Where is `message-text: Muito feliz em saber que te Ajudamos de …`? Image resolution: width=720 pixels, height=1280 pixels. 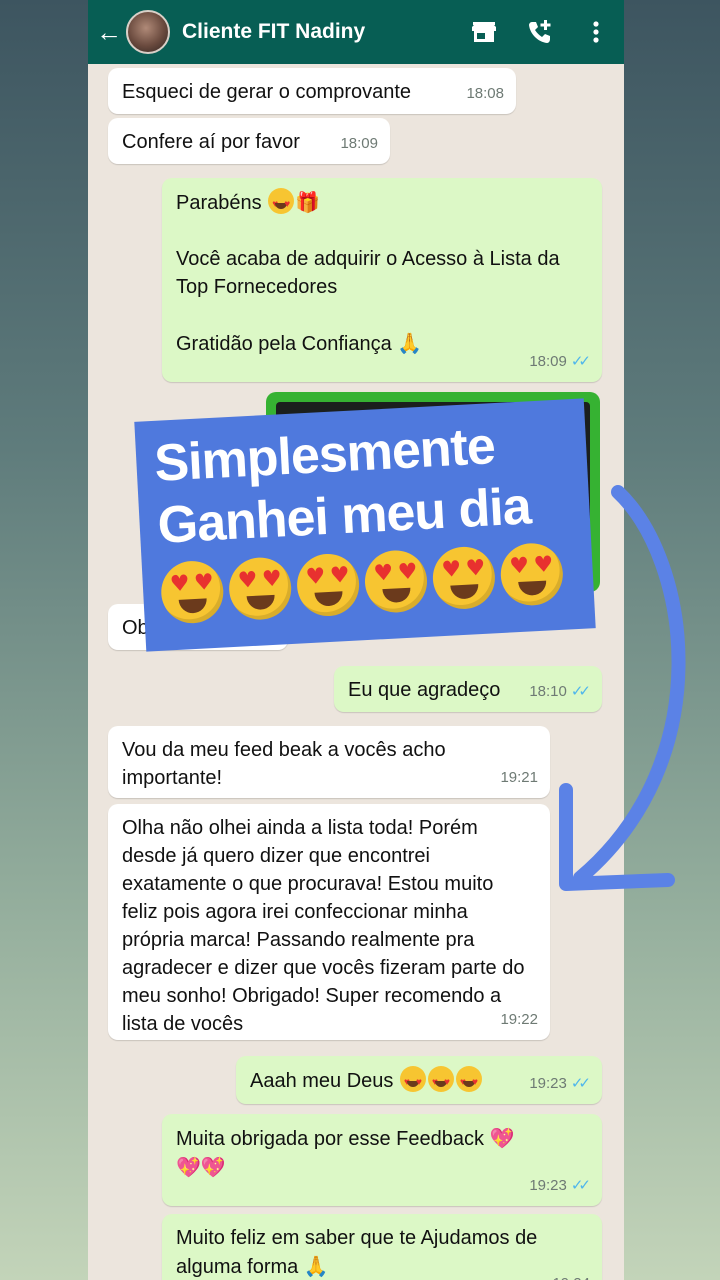
message-text: Muito feliz em saber que te Ajudamos de … is located at coordinates (357, 1252).